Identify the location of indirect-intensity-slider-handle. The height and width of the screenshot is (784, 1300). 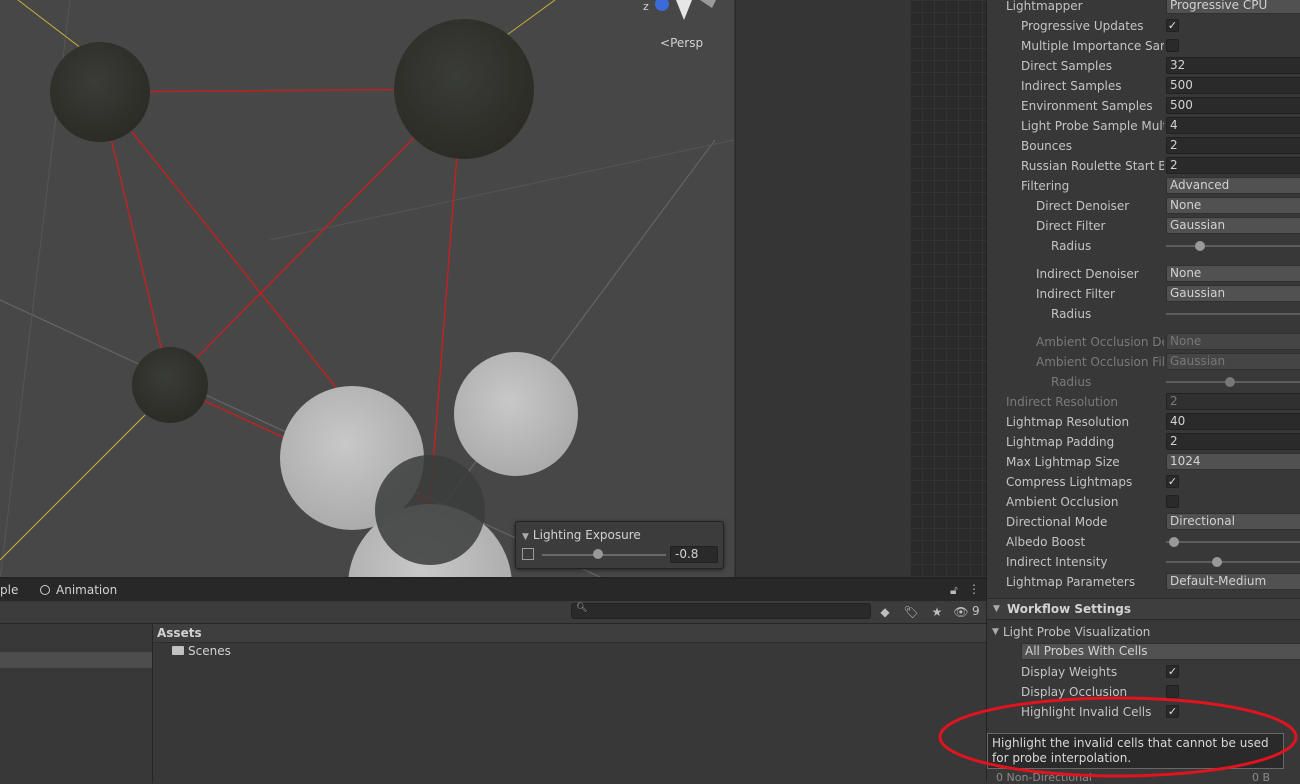
(1216, 562).